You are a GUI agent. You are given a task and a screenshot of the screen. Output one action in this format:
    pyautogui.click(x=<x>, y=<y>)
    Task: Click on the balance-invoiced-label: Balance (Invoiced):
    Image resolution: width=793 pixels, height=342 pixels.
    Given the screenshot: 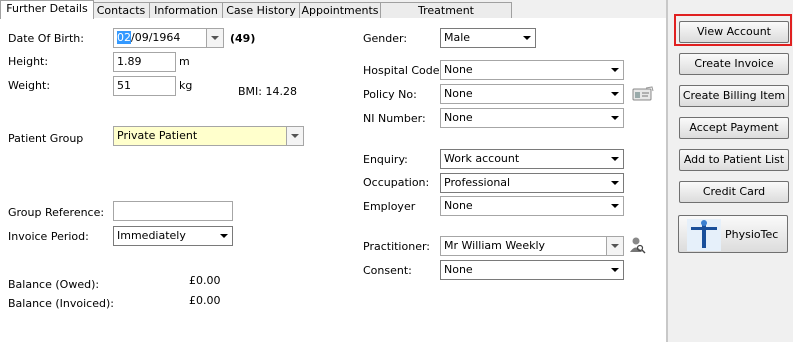 What is the action you would take?
    pyautogui.click(x=61, y=303)
    